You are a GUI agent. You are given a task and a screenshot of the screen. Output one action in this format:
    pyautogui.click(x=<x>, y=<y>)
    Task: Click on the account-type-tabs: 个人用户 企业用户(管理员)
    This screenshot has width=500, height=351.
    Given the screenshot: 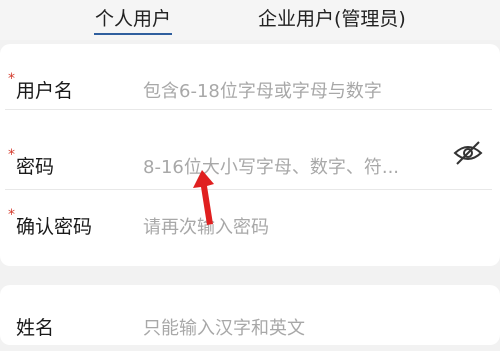 What is the action you would take?
    pyautogui.click(x=250, y=20)
    